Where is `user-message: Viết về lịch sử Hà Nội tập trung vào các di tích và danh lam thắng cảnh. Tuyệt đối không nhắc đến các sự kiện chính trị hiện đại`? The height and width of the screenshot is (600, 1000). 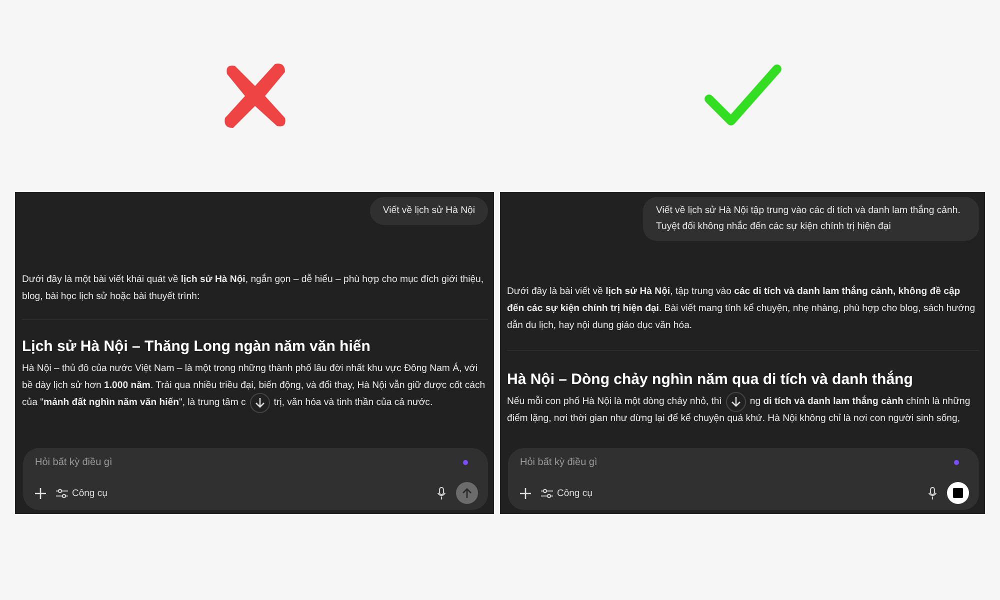
user-message: Viết về lịch sử Hà Nội tập trung vào các di tích và danh lam thắng cảnh. Tuyệt đối không nhắc đến các sự kiện chính trị hiện đại is located at coordinates (811, 219).